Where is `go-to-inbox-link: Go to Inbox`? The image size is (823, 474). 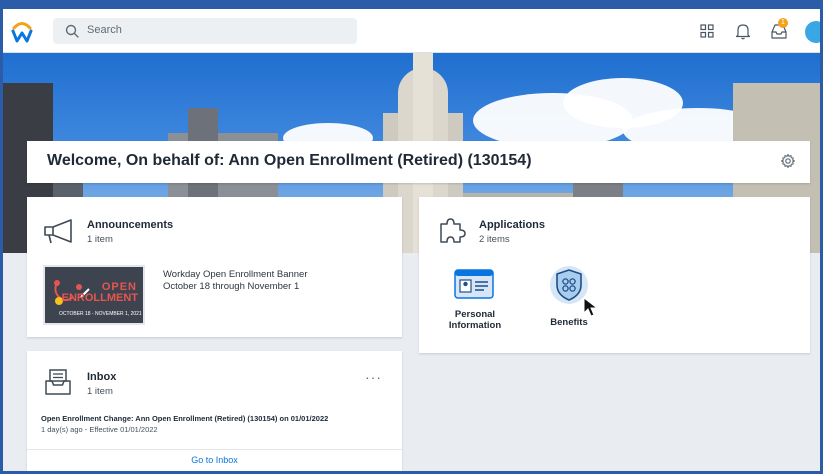
go-to-inbox-link: Go to Inbox is located at coordinates (214, 460).